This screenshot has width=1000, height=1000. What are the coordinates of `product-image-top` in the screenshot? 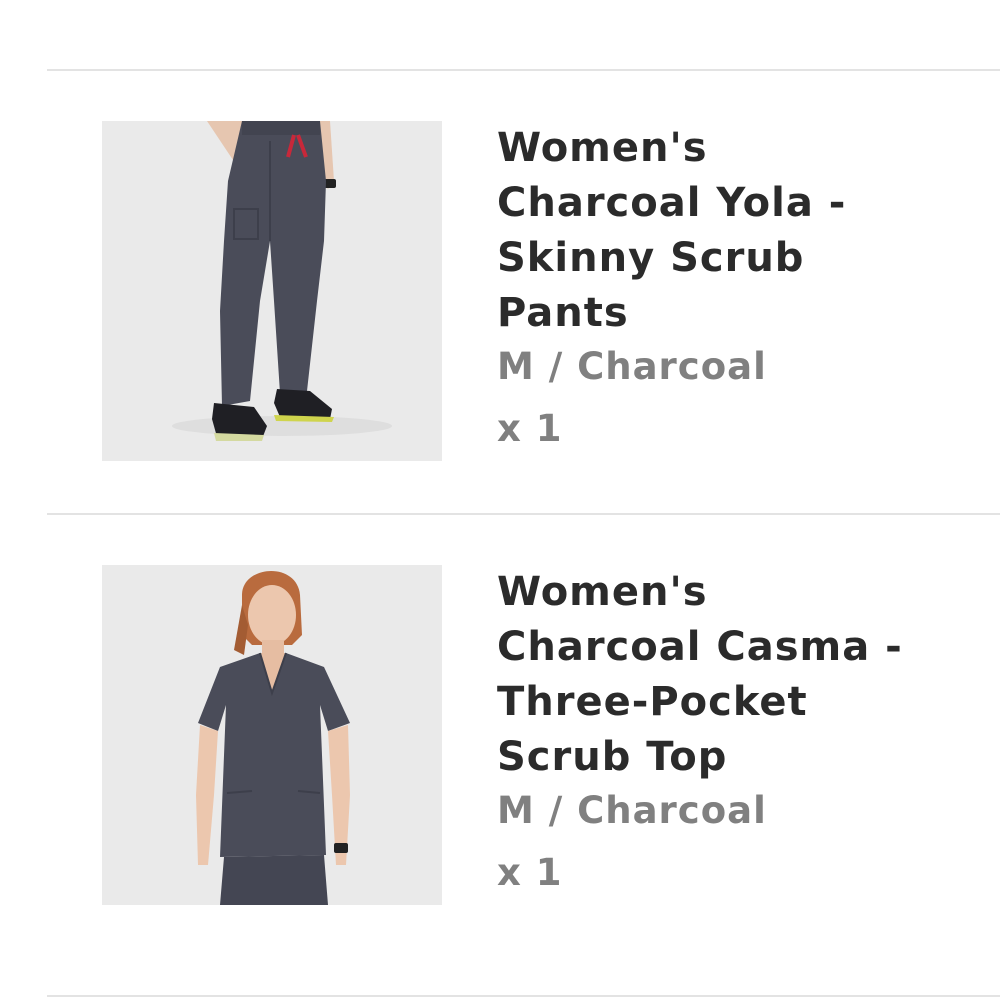 It's located at (272, 735).